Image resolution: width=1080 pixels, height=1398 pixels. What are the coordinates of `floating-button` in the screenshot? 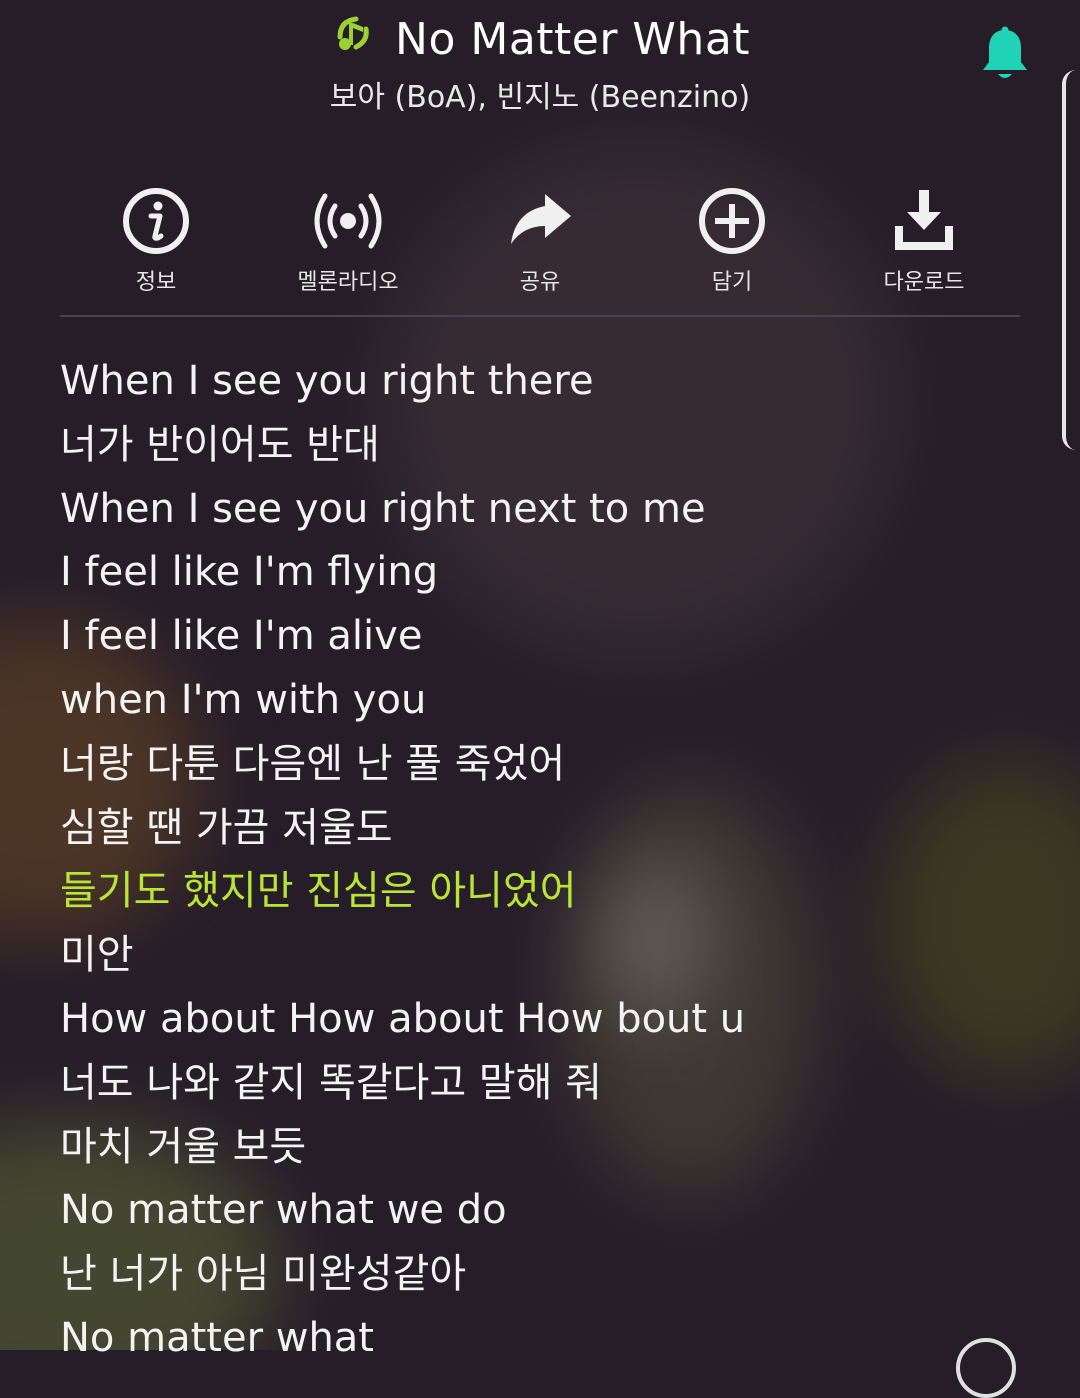 It's located at (986, 1368).